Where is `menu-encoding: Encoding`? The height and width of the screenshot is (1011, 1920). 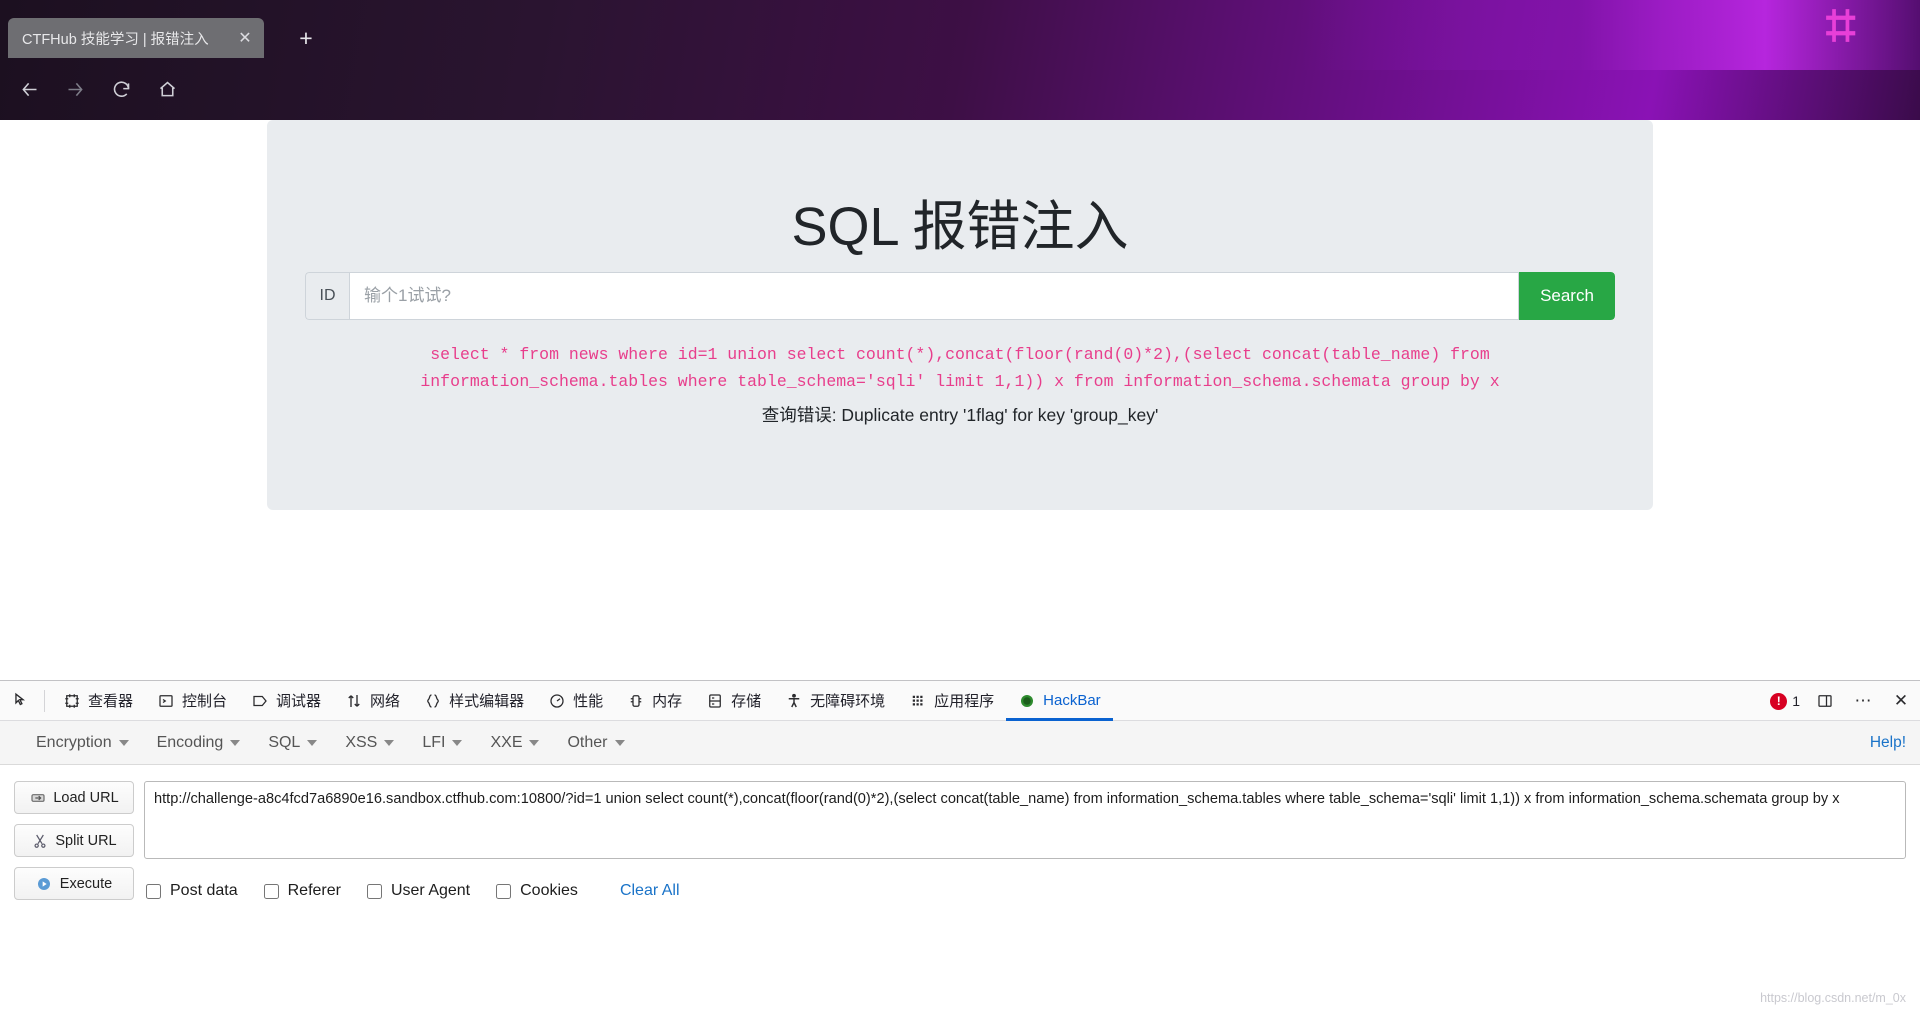 menu-encoding: Encoding is located at coordinates (199, 743).